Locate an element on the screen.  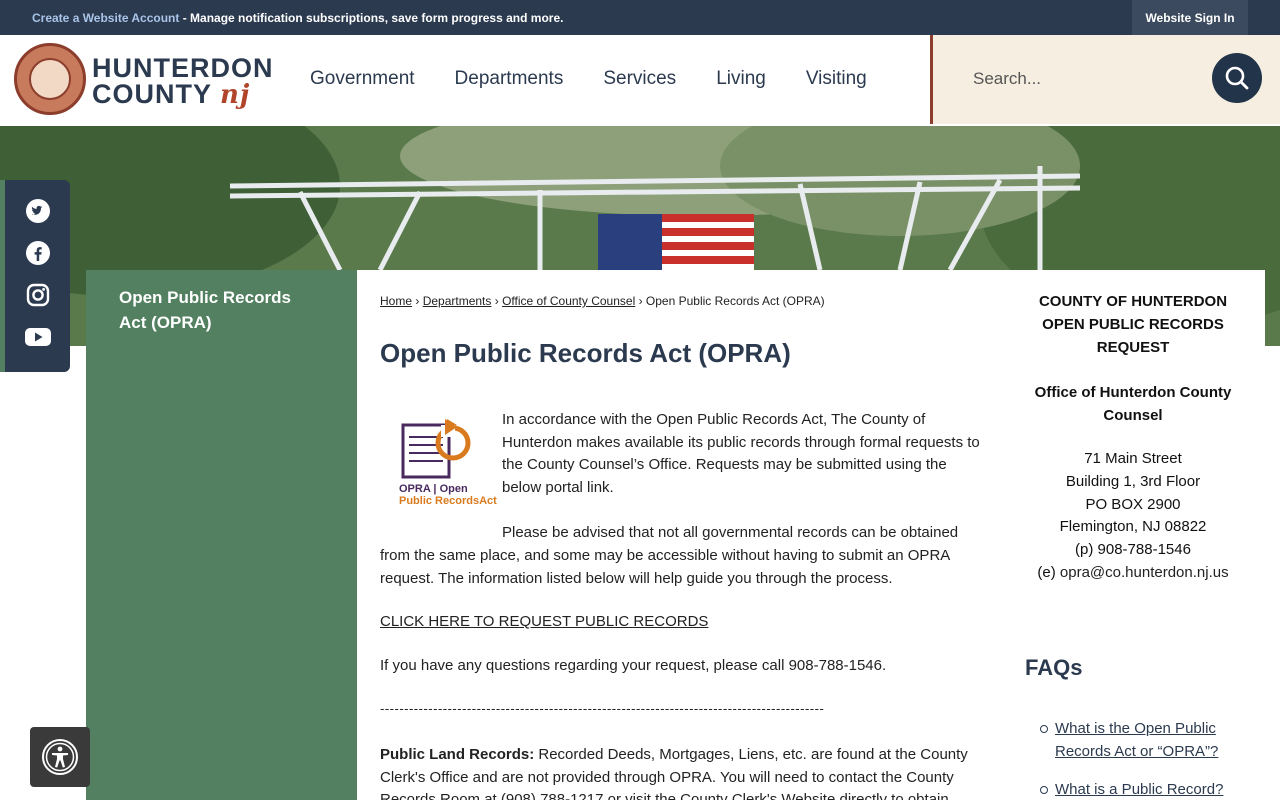
request-records-link: CLICK HERE TO REQUEST PUBLIC RECORDS is located at coordinates (544, 621).